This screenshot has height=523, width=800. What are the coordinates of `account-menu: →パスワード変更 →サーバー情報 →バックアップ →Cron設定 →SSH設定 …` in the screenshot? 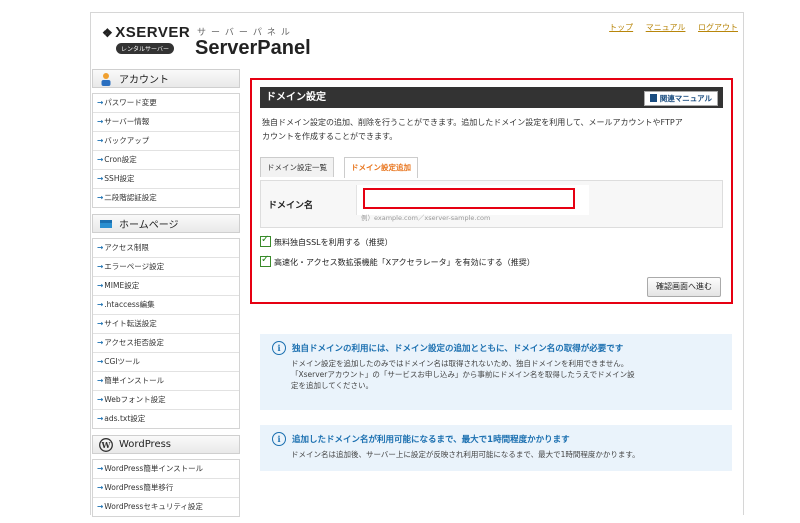 It's located at (166, 150).